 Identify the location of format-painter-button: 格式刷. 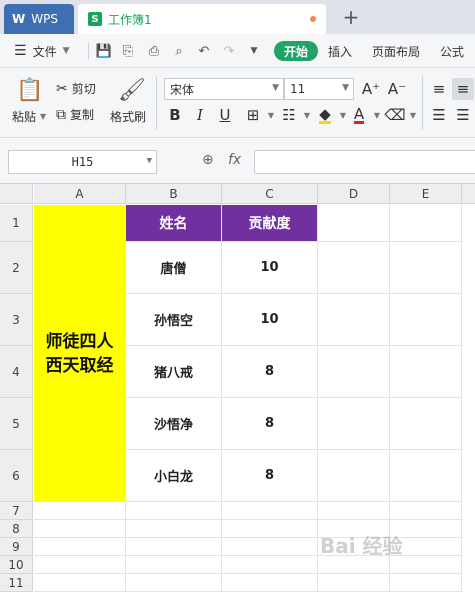
(128, 116).